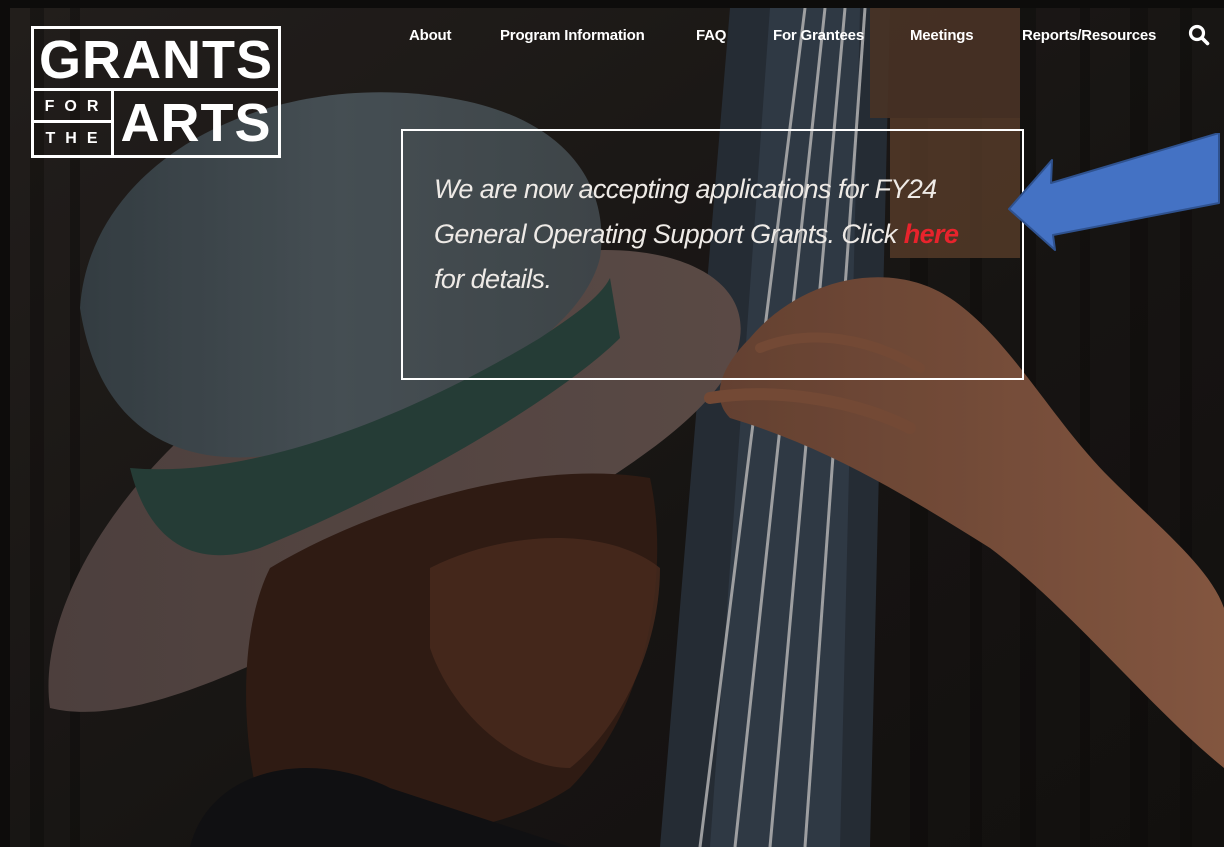  I want to click on nav-program-information: Program Information, so click(572, 36).